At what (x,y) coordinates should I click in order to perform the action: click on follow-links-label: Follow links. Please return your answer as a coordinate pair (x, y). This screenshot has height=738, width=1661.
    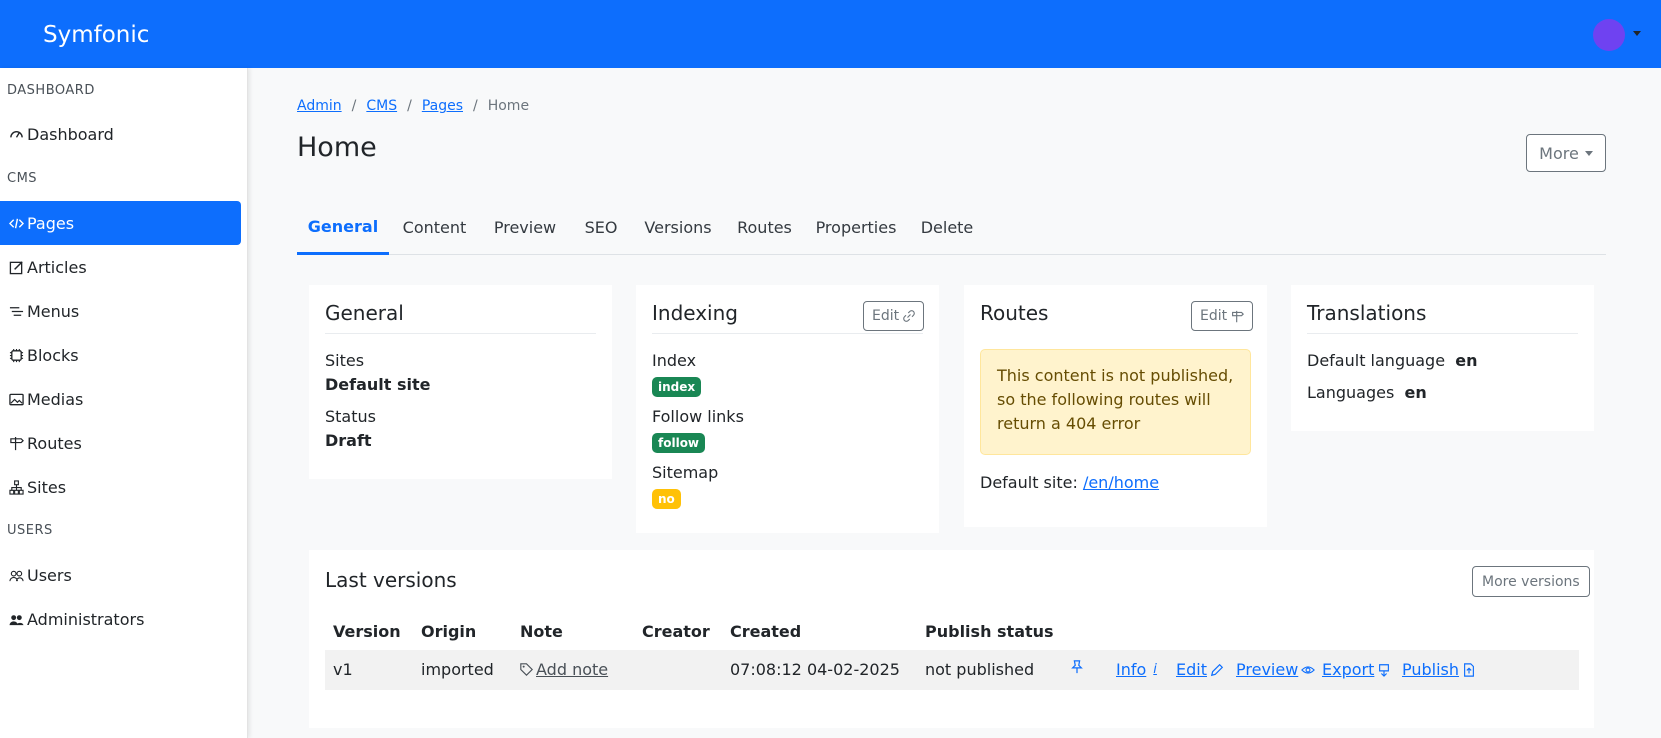
    Looking at the image, I should click on (698, 416).